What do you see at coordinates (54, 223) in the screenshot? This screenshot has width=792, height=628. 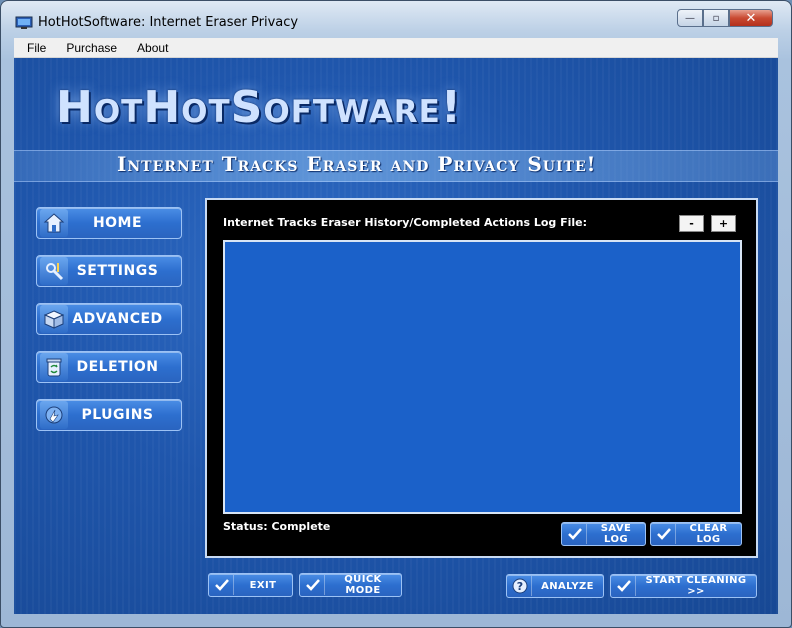 I see `home-icon` at bounding box center [54, 223].